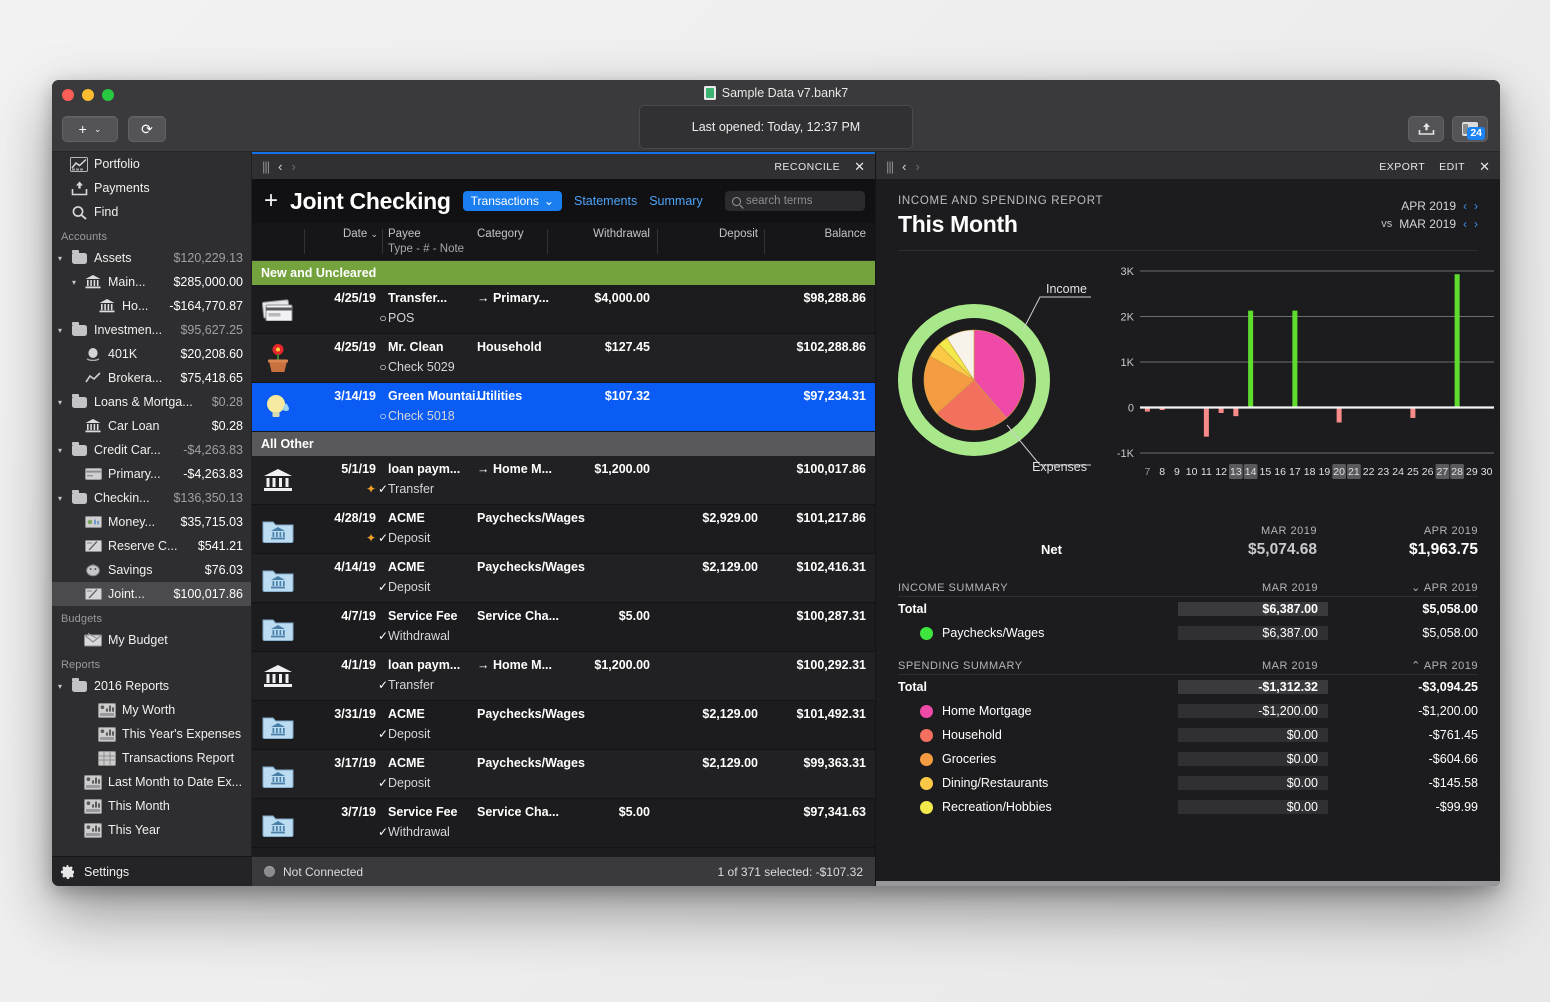  What do you see at coordinates (355, 234) in the screenshot?
I see `col-date: Date` at bounding box center [355, 234].